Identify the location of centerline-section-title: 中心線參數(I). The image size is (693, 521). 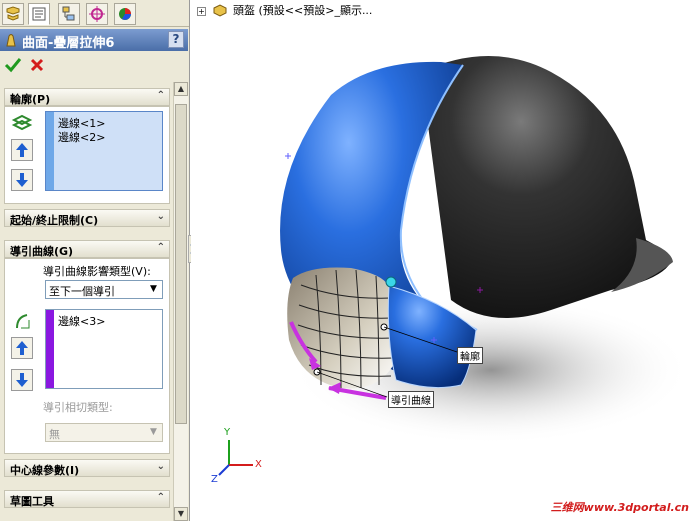
(45, 470).